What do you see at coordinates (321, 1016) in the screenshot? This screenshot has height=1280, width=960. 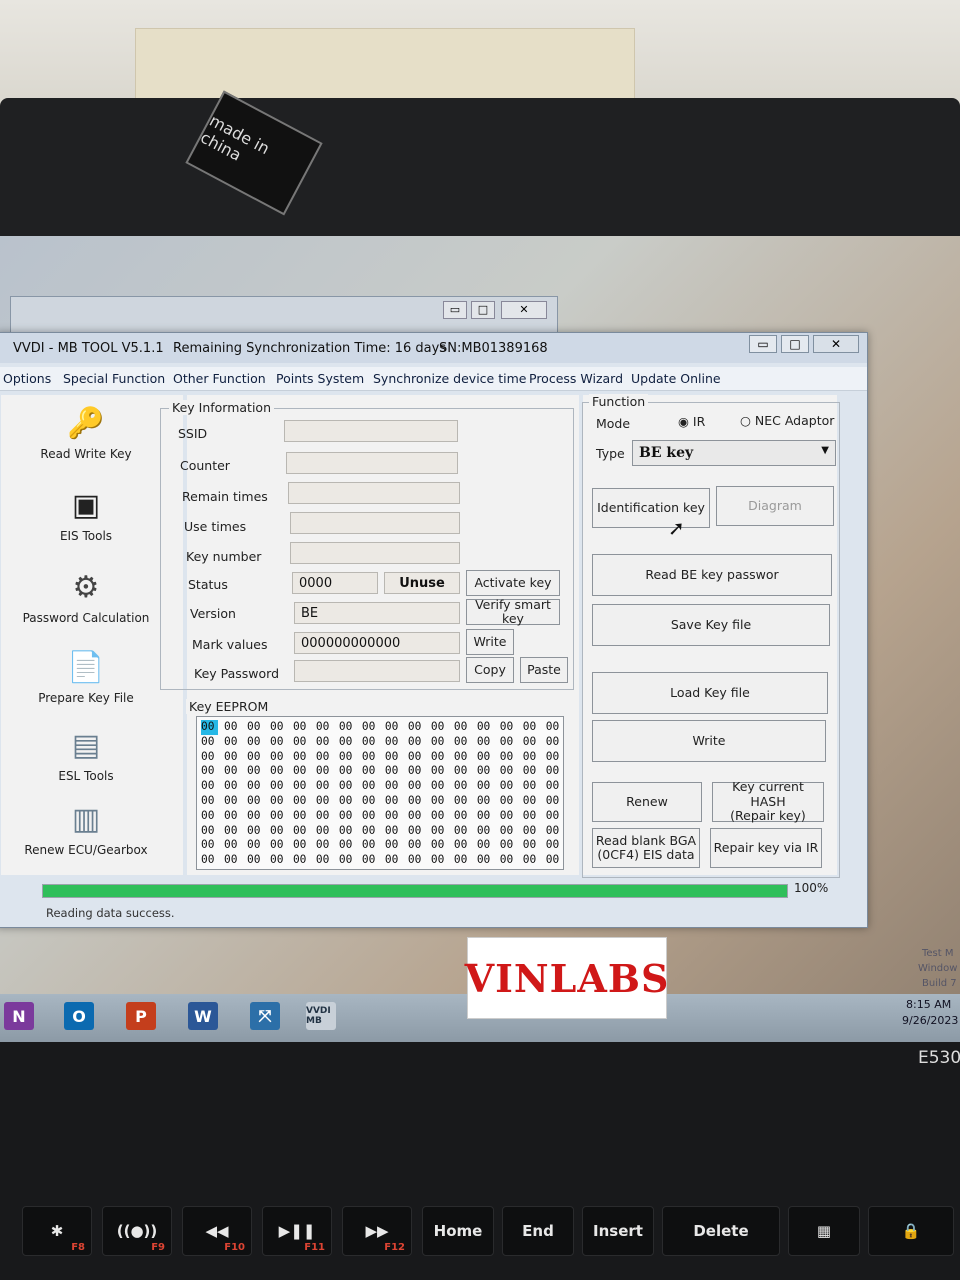 I see `vvdi-taskbar-icon: VVDI MB` at bounding box center [321, 1016].